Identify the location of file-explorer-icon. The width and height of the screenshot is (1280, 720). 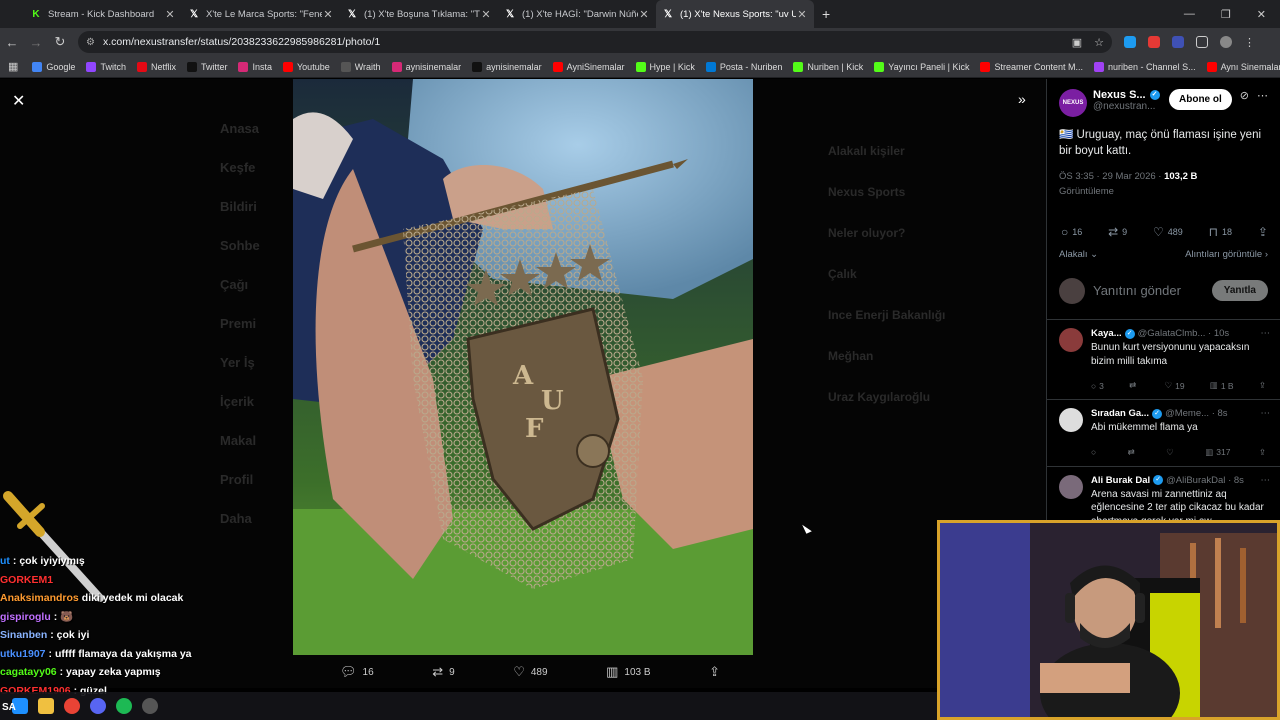
(46, 706).